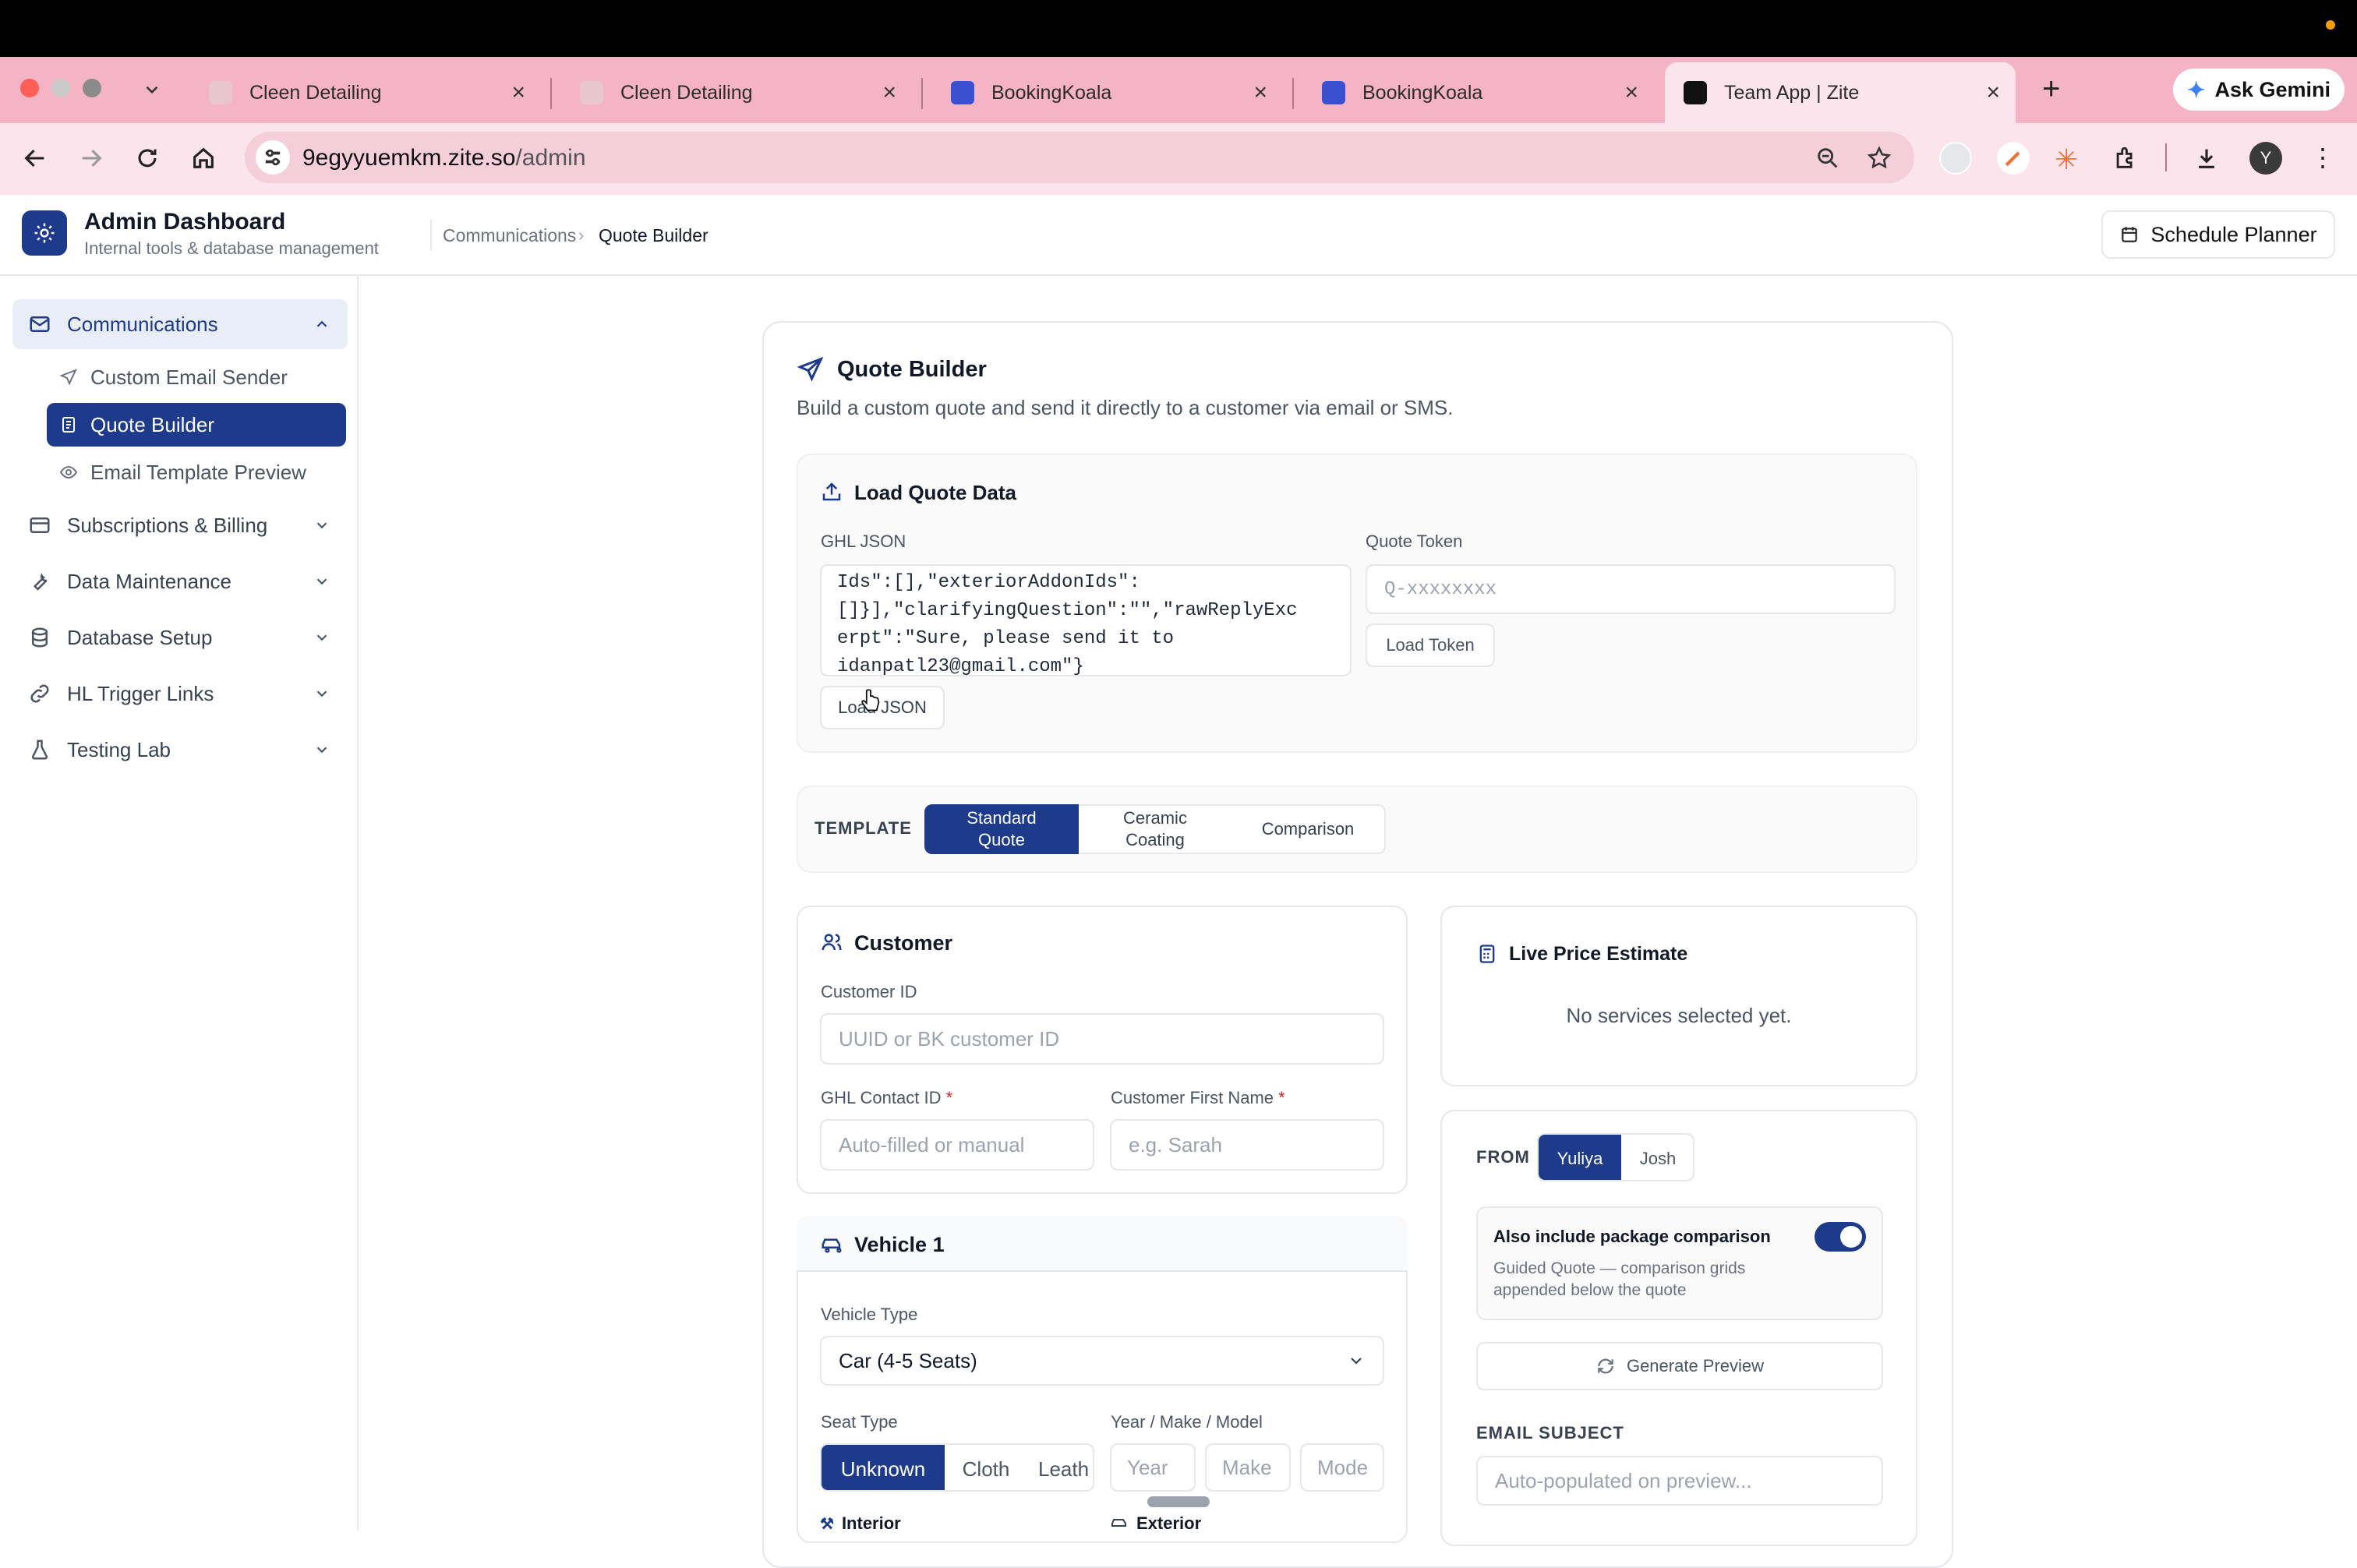 The image size is (2357, 1568). What do you see at coordinates (1155, 1523) in the screenshot?
I see `exterior-section-label: Exterior` at bounding box center [1155, 1523].